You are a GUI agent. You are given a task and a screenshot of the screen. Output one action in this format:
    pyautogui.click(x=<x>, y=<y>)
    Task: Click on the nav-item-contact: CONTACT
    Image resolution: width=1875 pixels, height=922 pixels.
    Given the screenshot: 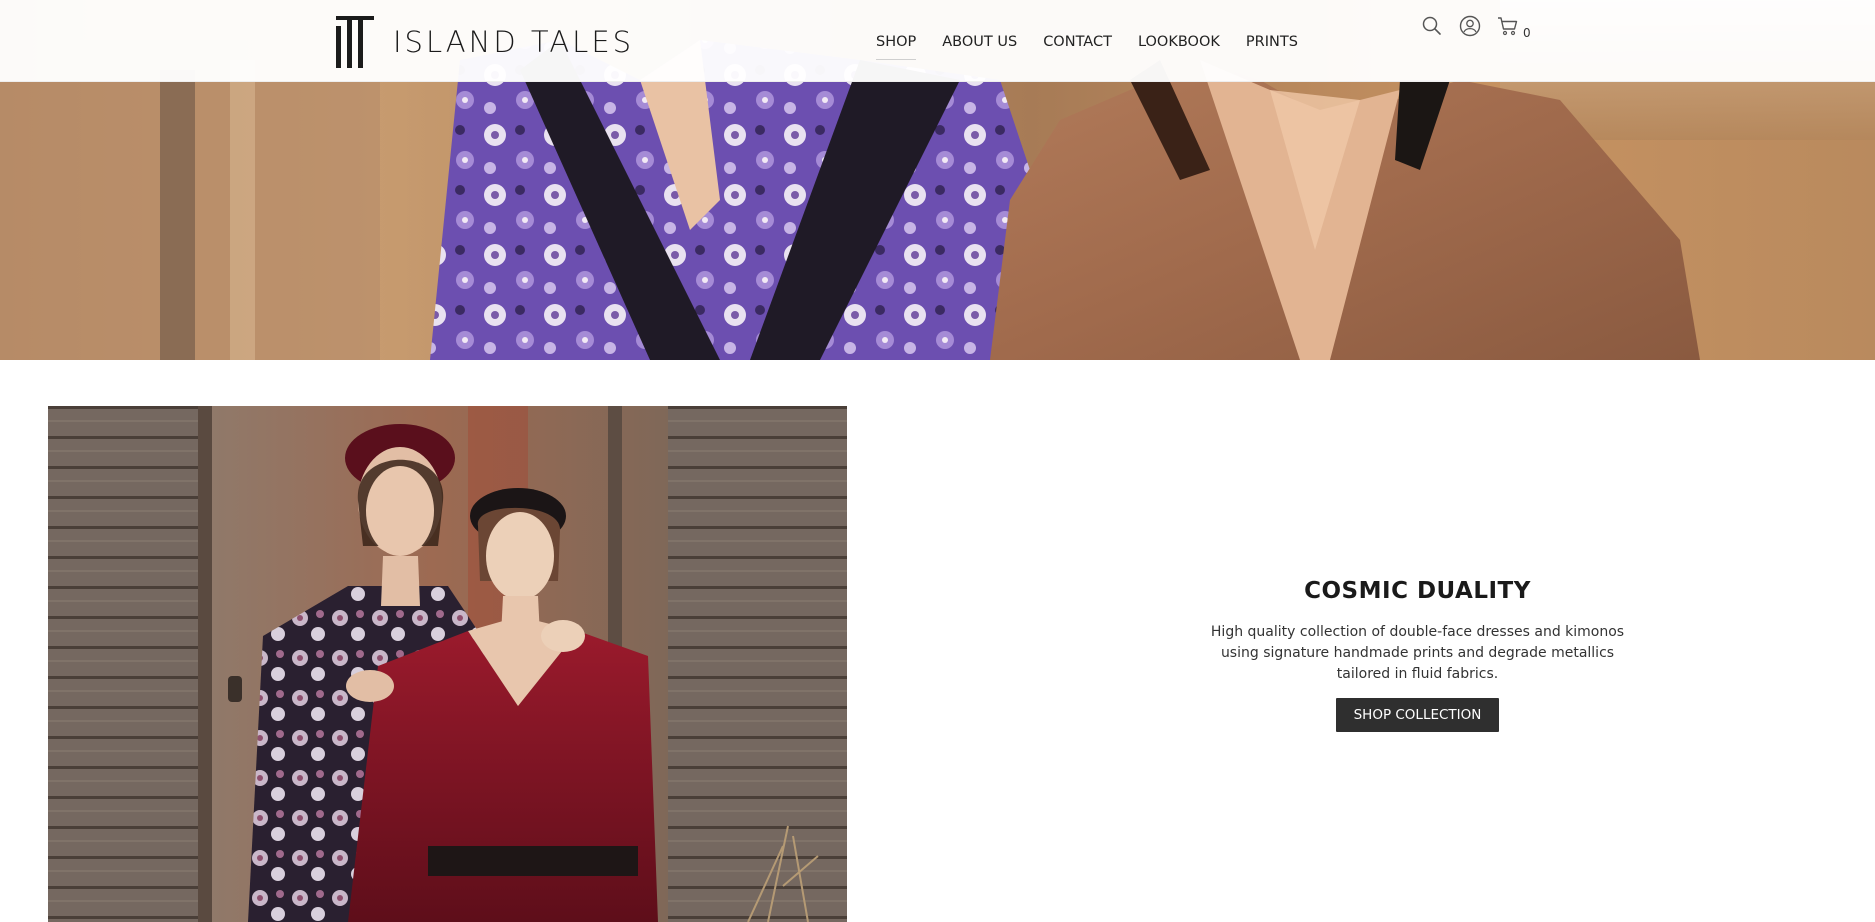 What is the action you would take?
    pyautogui.click(x=1077, y=47)
    